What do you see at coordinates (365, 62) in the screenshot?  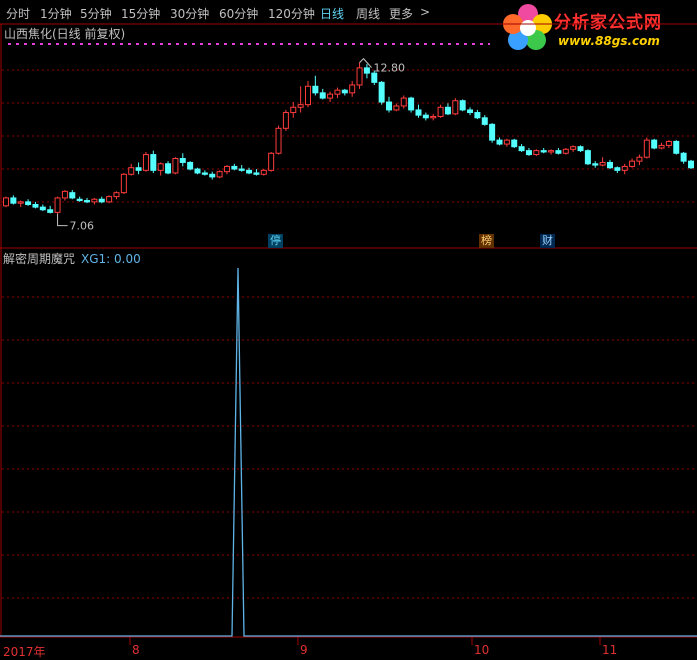 I see `high-pointer` at bounding box center [365, 62].